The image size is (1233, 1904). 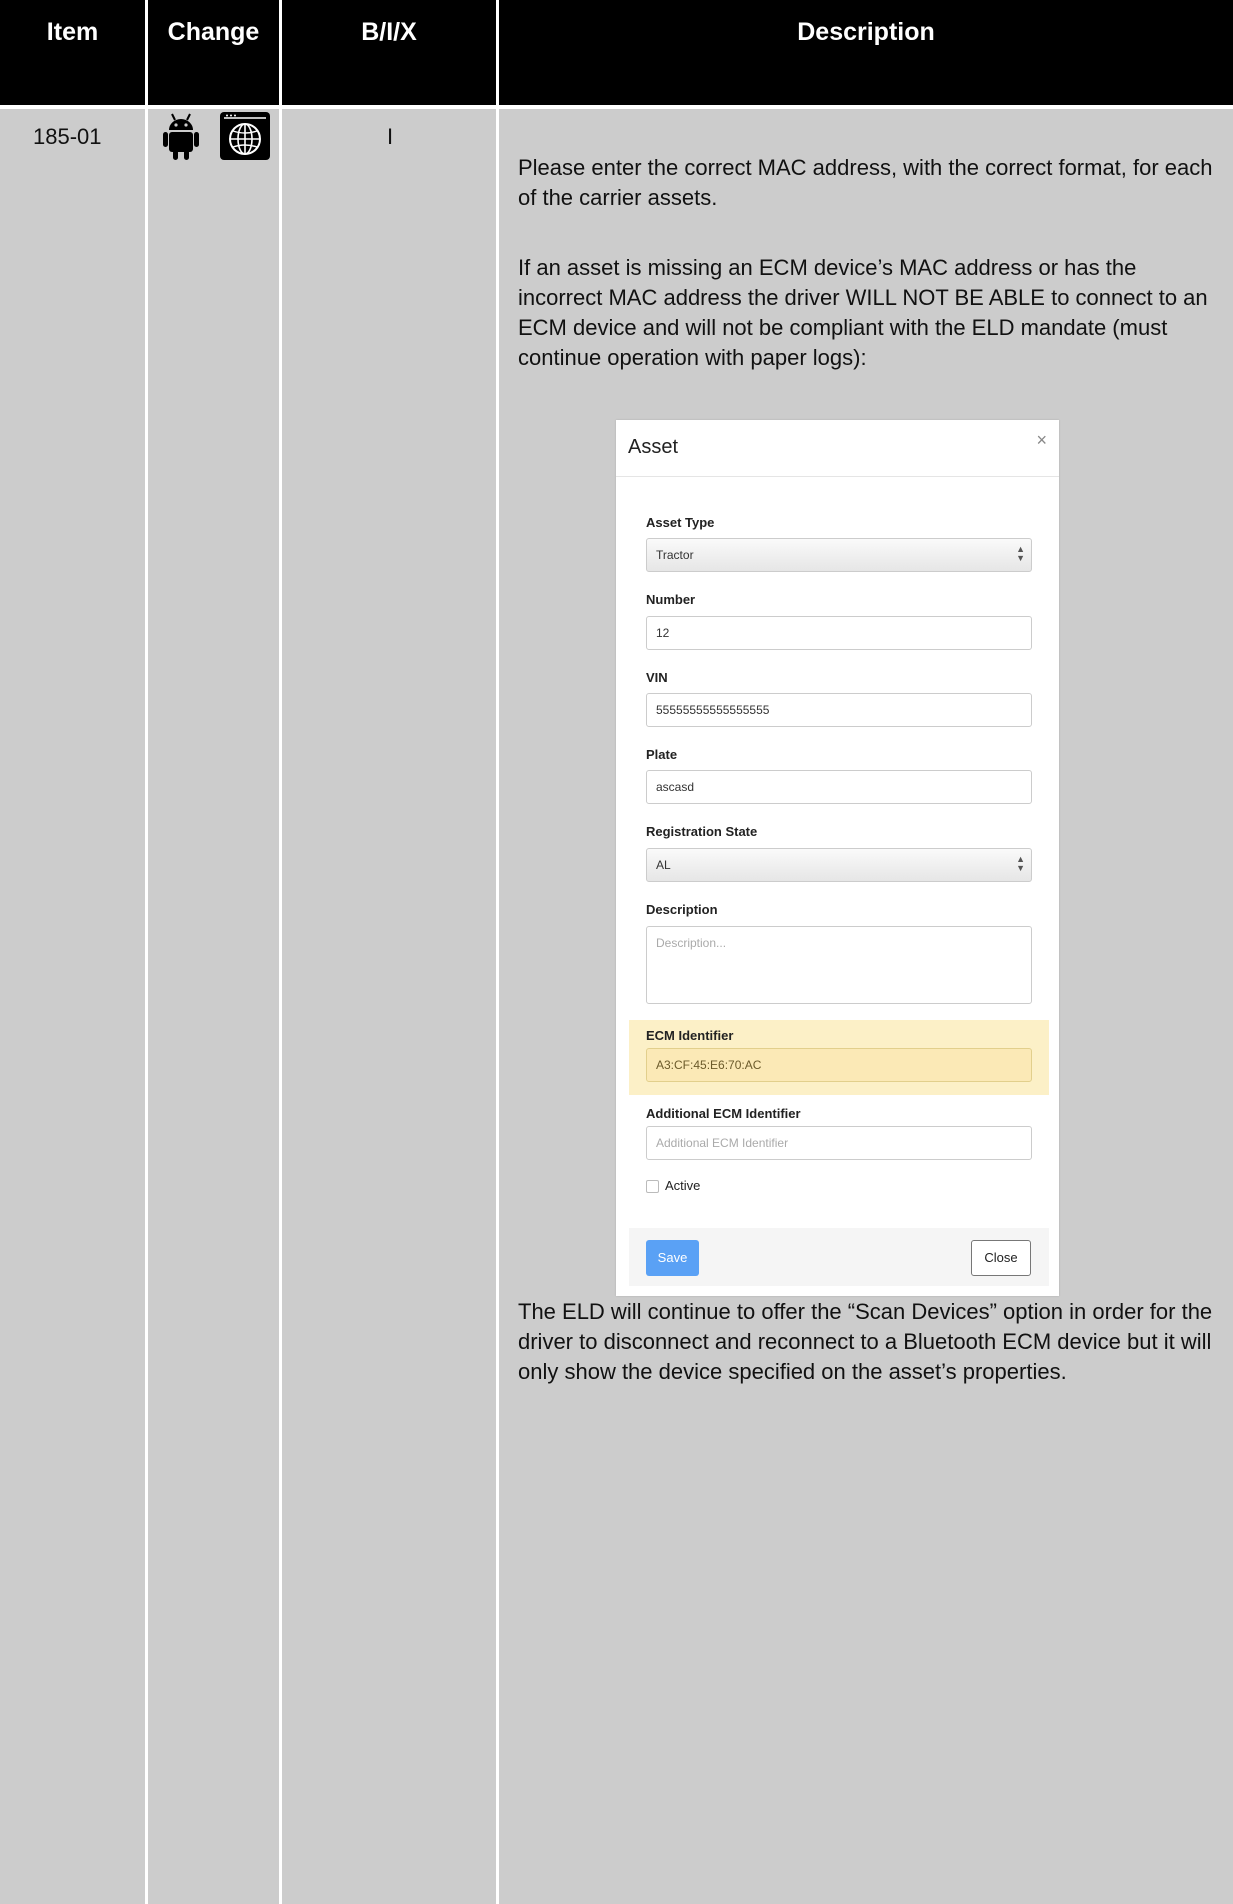 What do you see at coordinates (653, 447) in the screenshot?
I see `modal-title: Asset` at bounding box center [653, 447].